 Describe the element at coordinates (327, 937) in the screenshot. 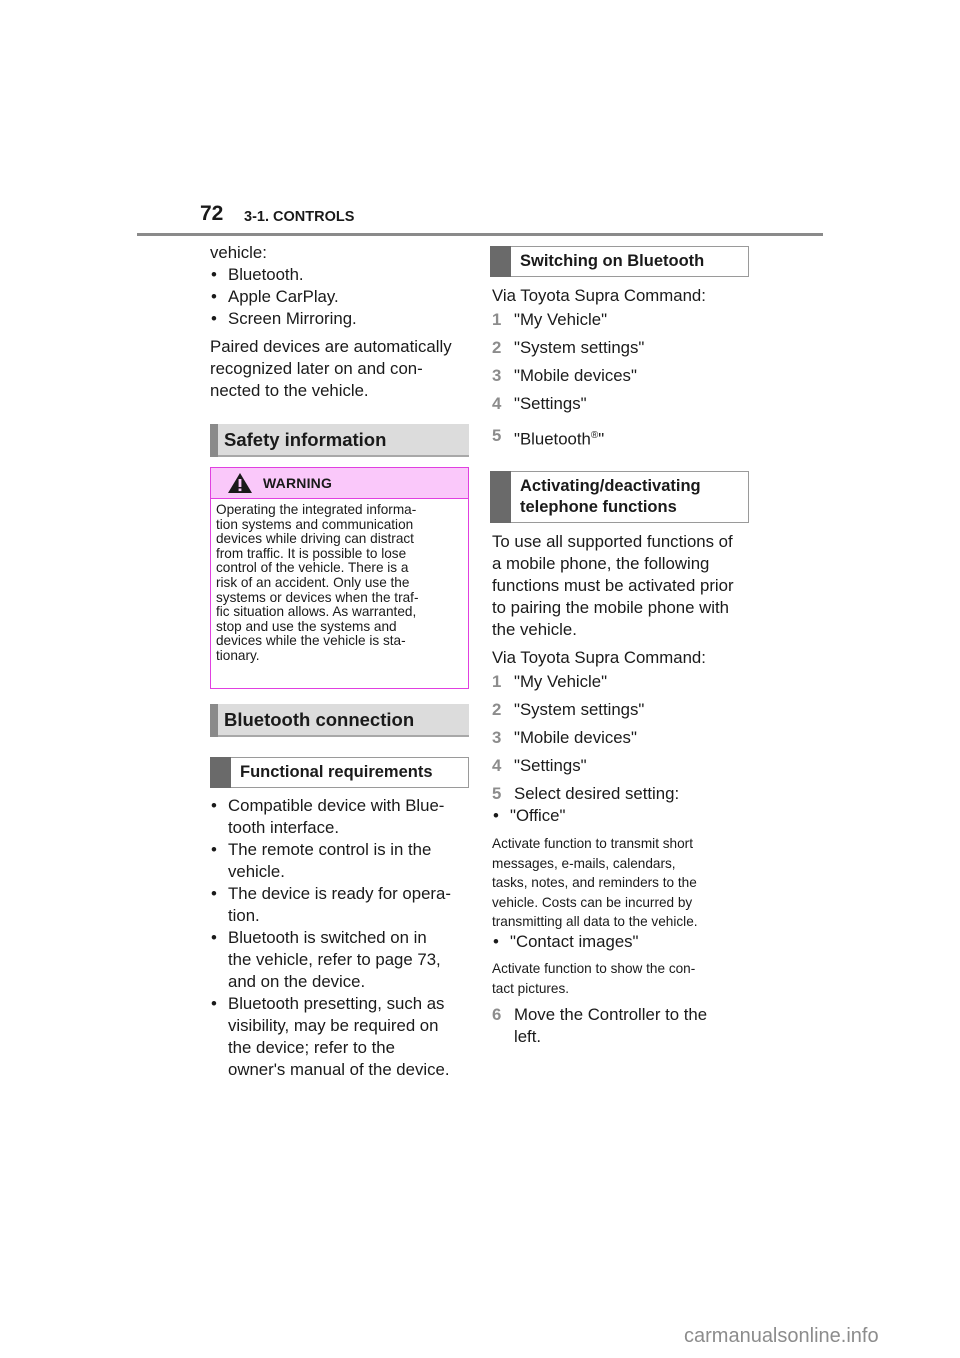

I see `text-line: Bluetooth is switched on in` at that location.